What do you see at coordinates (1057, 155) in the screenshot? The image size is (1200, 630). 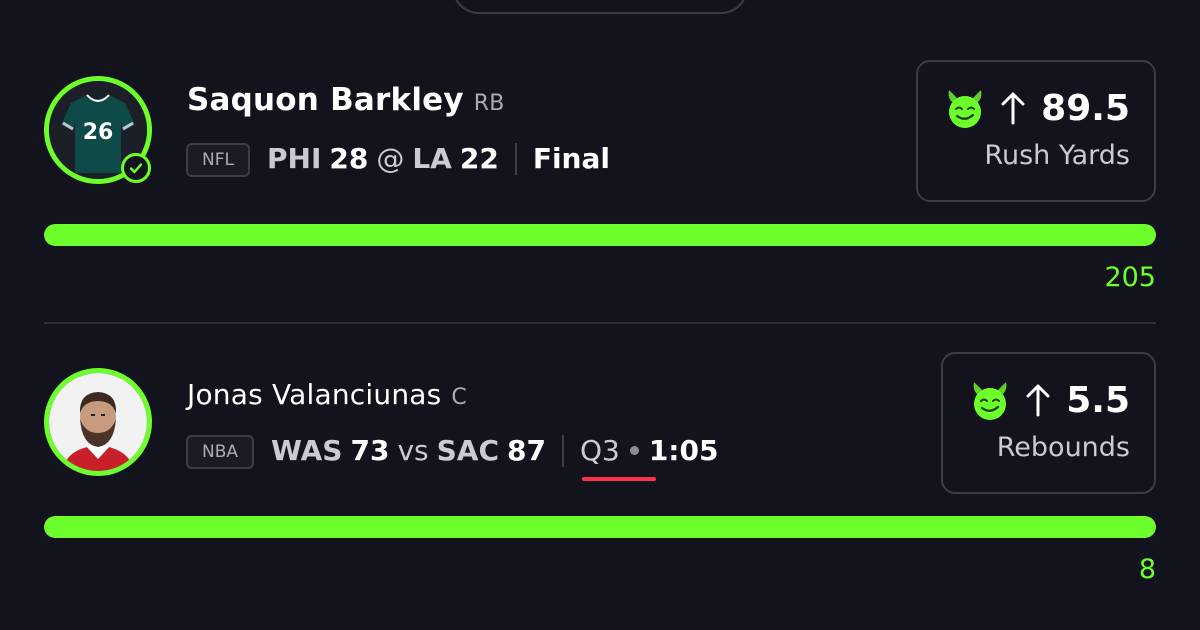 I see `prop-stat-name: Rush Yards` at bounding box center [1057, 155].